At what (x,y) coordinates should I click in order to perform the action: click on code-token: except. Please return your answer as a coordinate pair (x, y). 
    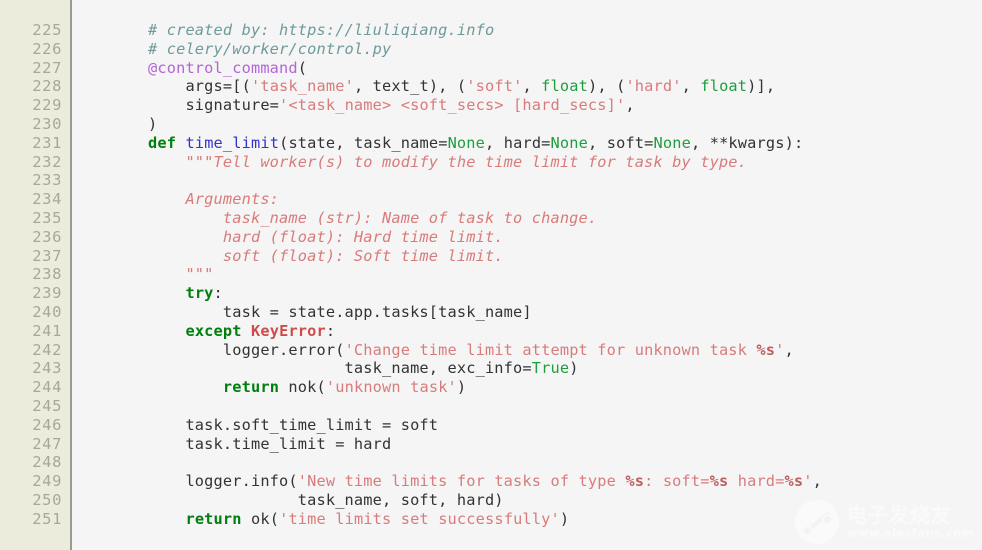
    Looking at the image, I should click on (213, 330).